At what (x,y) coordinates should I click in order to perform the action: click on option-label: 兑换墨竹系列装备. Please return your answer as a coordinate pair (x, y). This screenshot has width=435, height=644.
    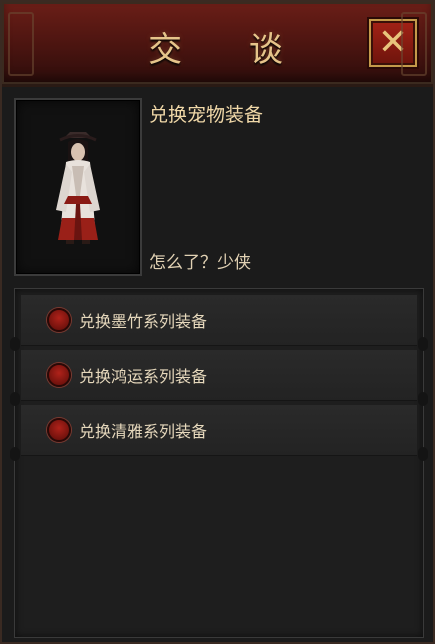
    Looking at the image, I should click on (143, 321).